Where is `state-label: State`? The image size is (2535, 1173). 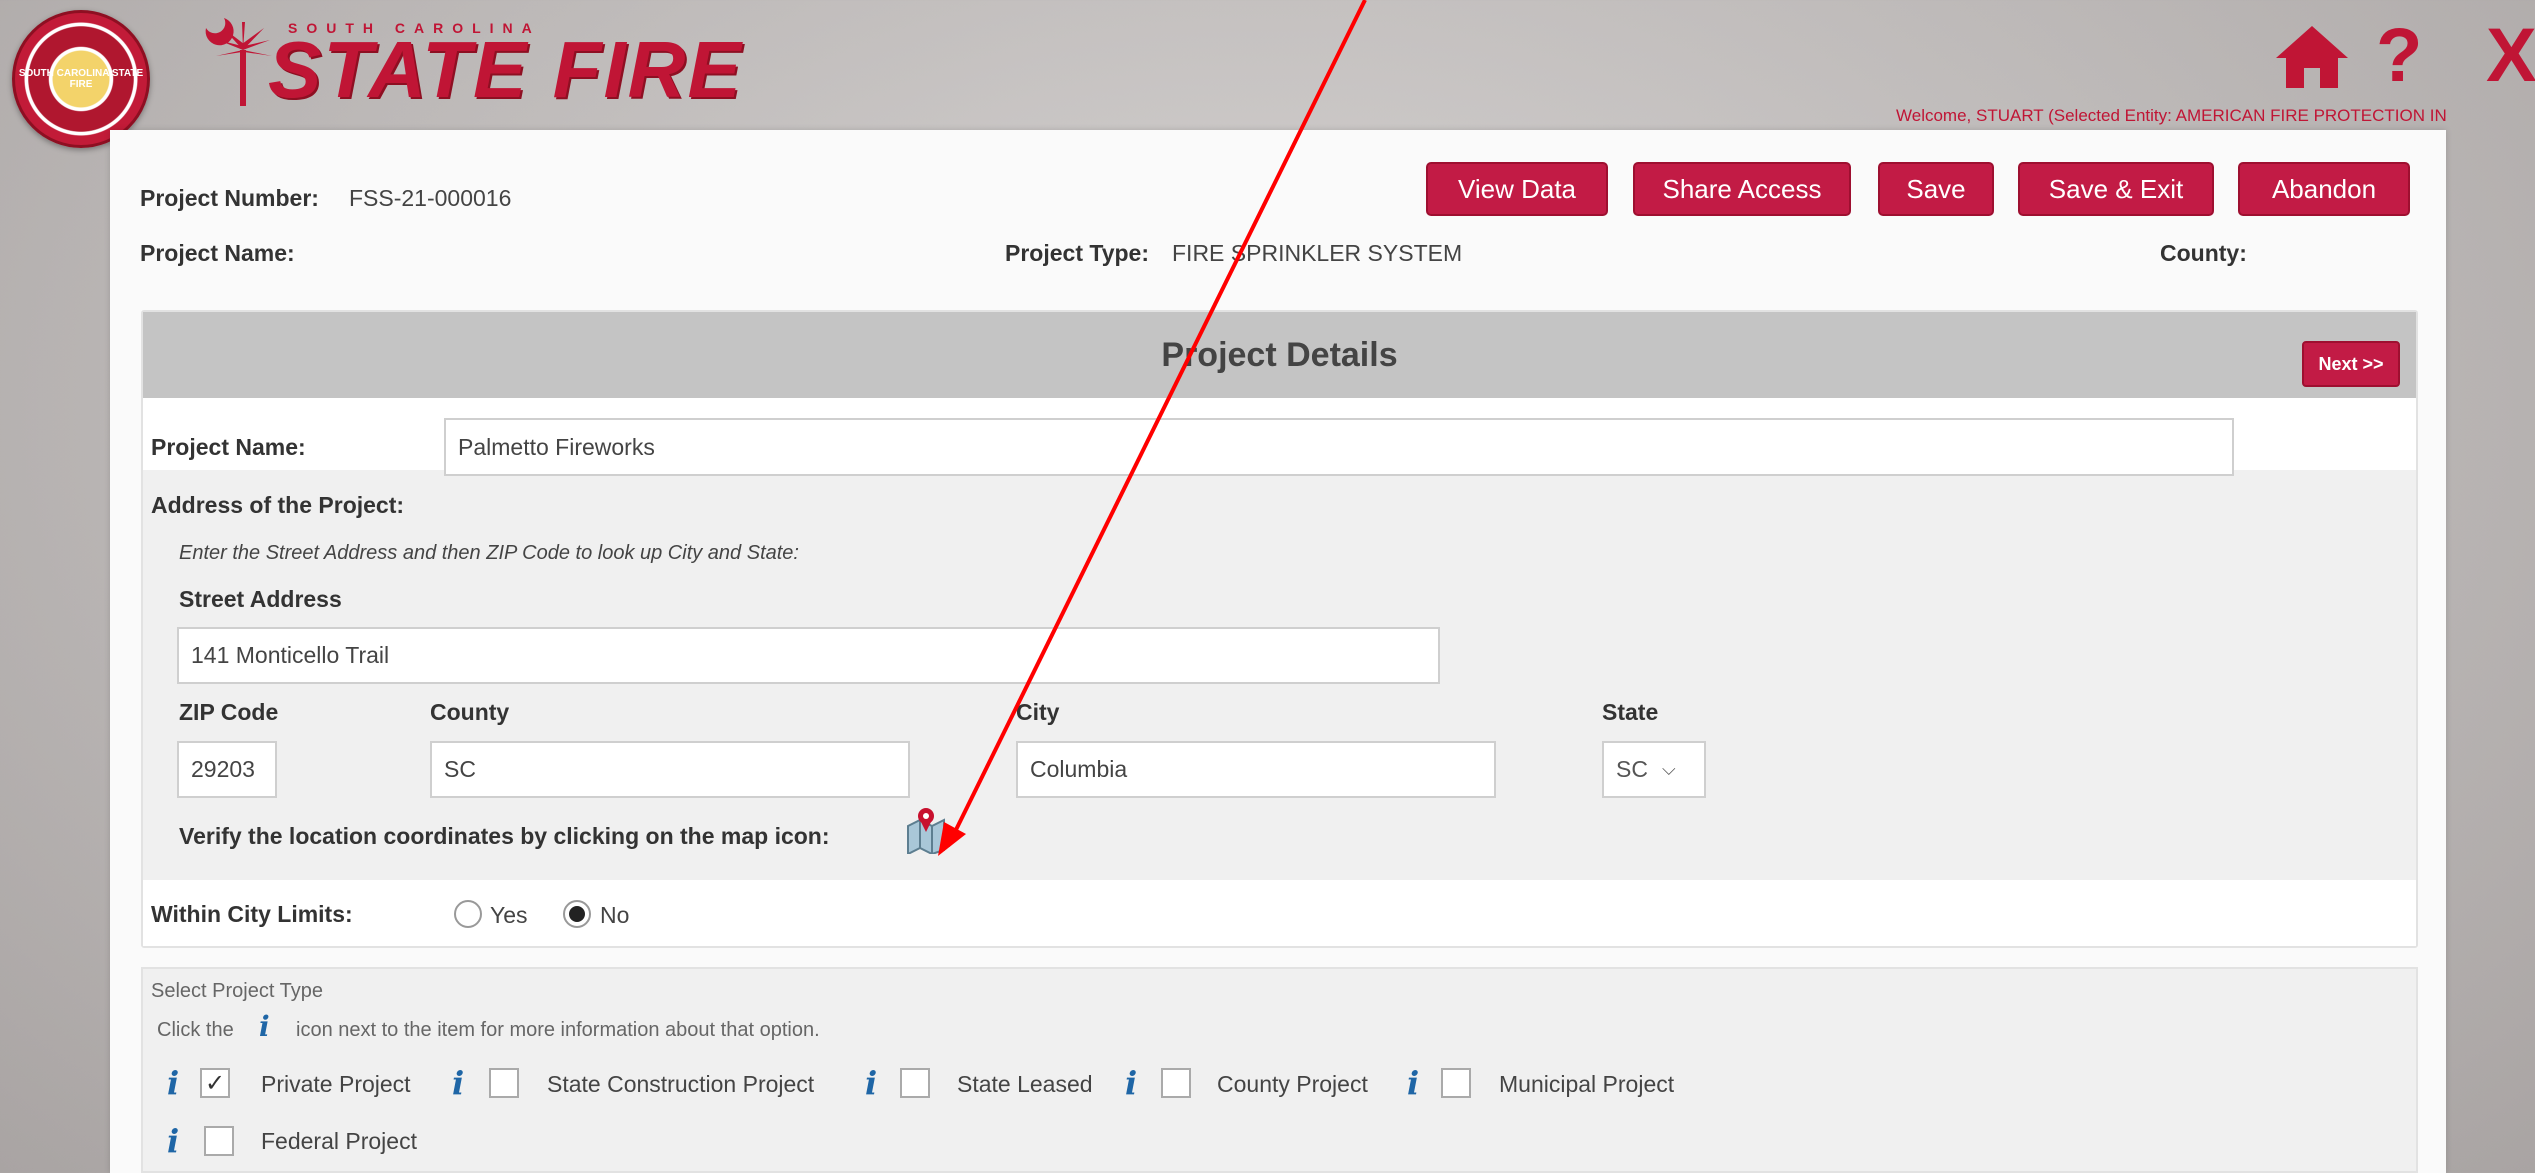 state-label: State is located at coordinates (1630, 712).